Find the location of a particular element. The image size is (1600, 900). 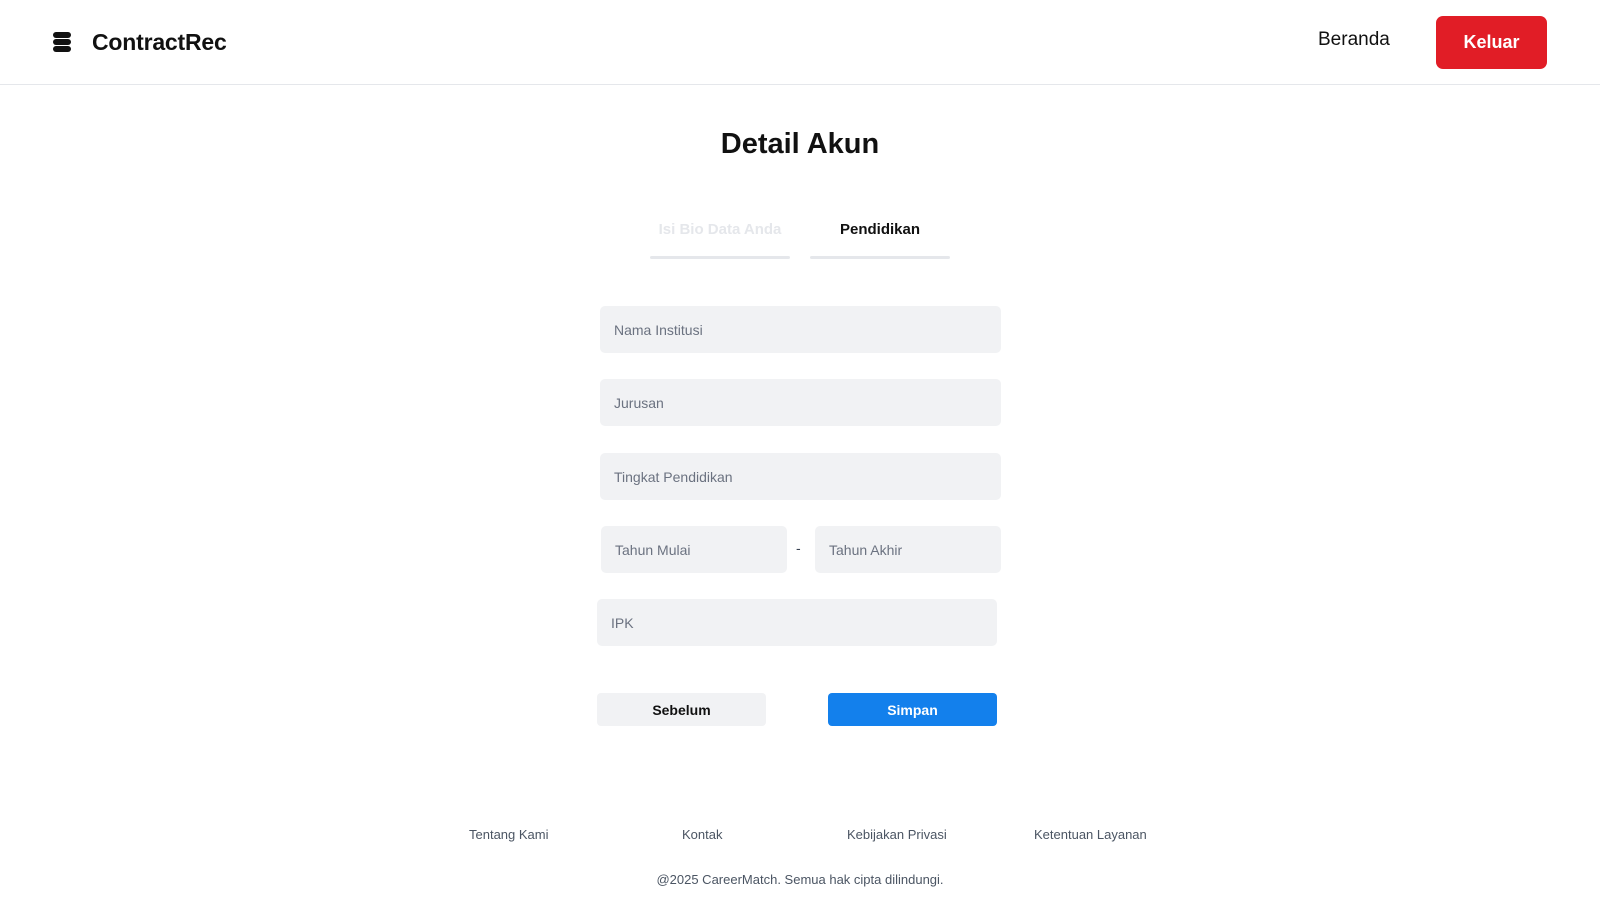

end-year-input is located at coordinates (908, 549).